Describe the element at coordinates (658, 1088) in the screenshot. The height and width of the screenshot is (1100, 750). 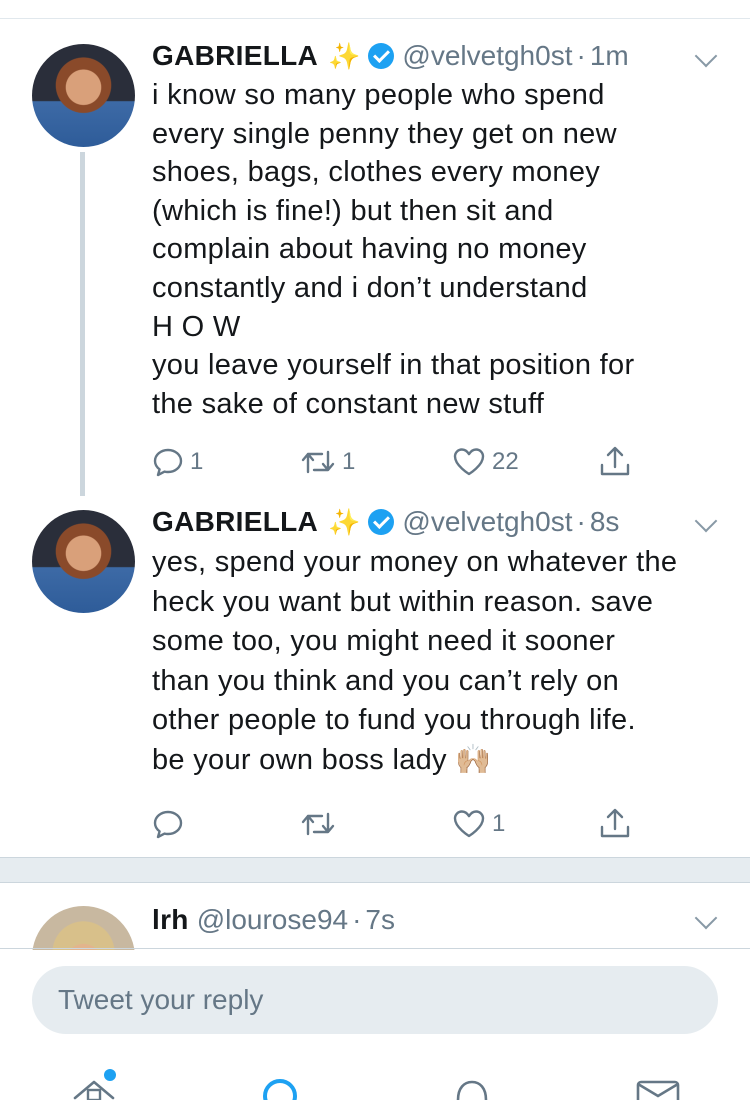
I see `messages-icon` at that location.